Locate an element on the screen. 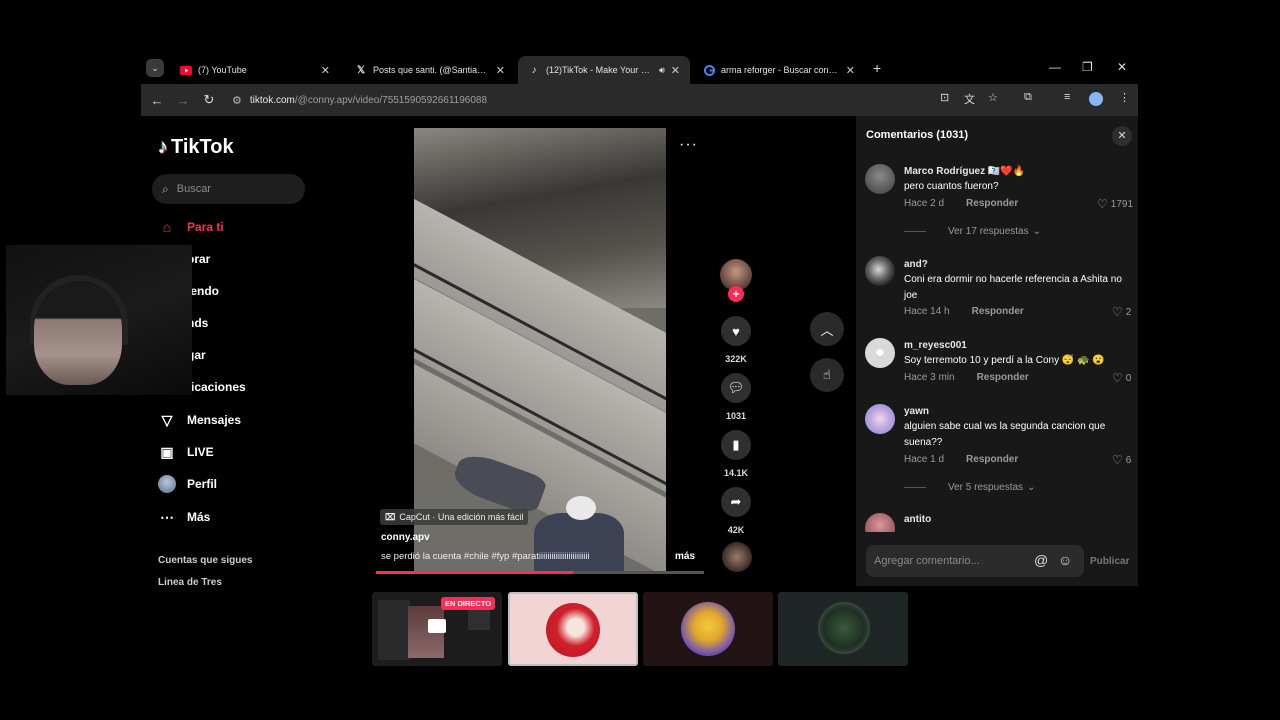 This screenshot has width=1280, height=720. share-count: 42K is located at coordinates (736, 530).